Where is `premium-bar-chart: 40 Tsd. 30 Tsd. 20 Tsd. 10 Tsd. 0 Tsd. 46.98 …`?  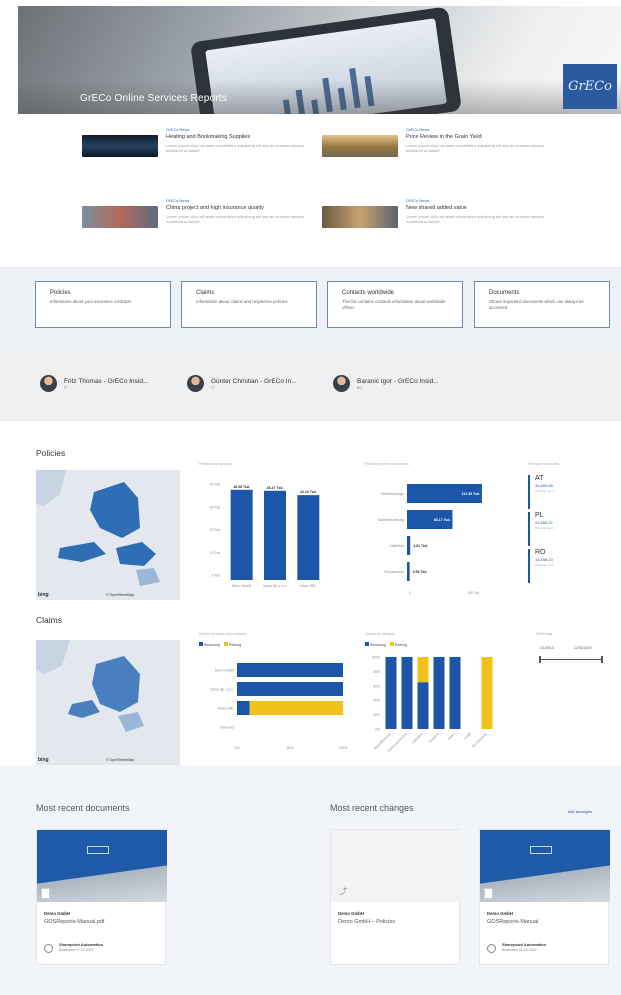 premium-bar-chart: 40 Tsd. 30 Tsd. 20 Tsd. 10 Tsd. 0 Tsd. 46.98 … is located at coordinates (264, 535).